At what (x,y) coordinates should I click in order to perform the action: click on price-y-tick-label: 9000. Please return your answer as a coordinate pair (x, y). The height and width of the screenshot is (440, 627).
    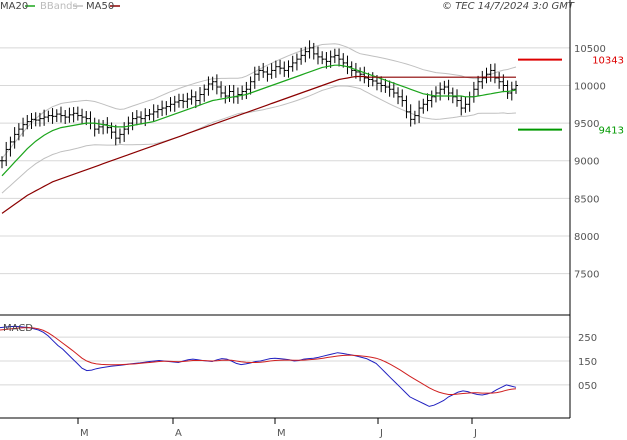
    Looking at the image, I should click on (586, 162).